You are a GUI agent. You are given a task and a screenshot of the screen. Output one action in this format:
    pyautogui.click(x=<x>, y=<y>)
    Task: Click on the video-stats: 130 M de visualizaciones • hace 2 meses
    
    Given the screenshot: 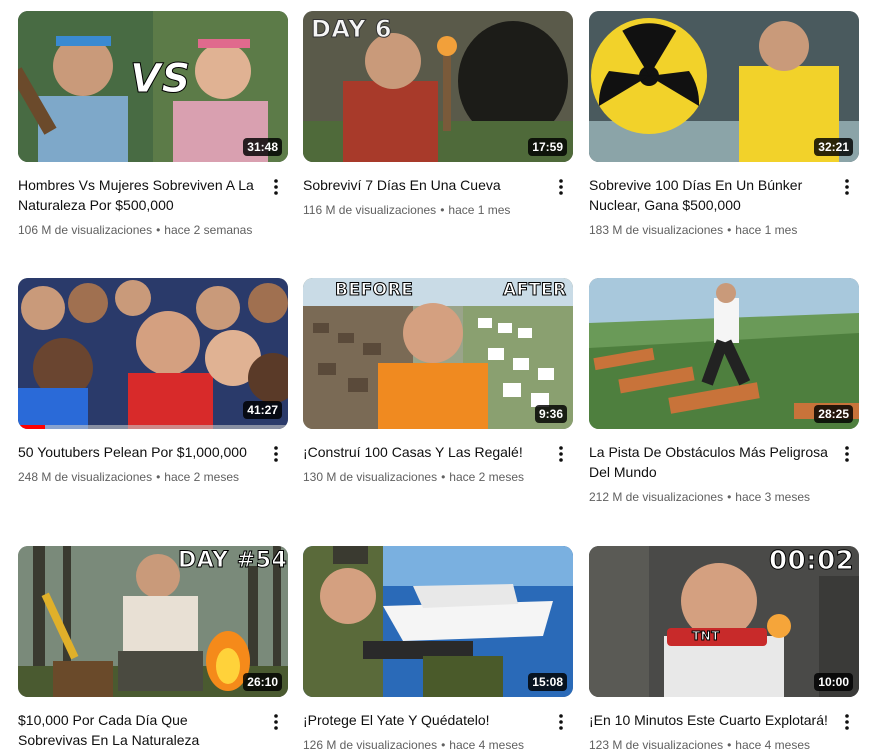 What is the action you would take?
    pyautogui.click(x=423, y=477)
    